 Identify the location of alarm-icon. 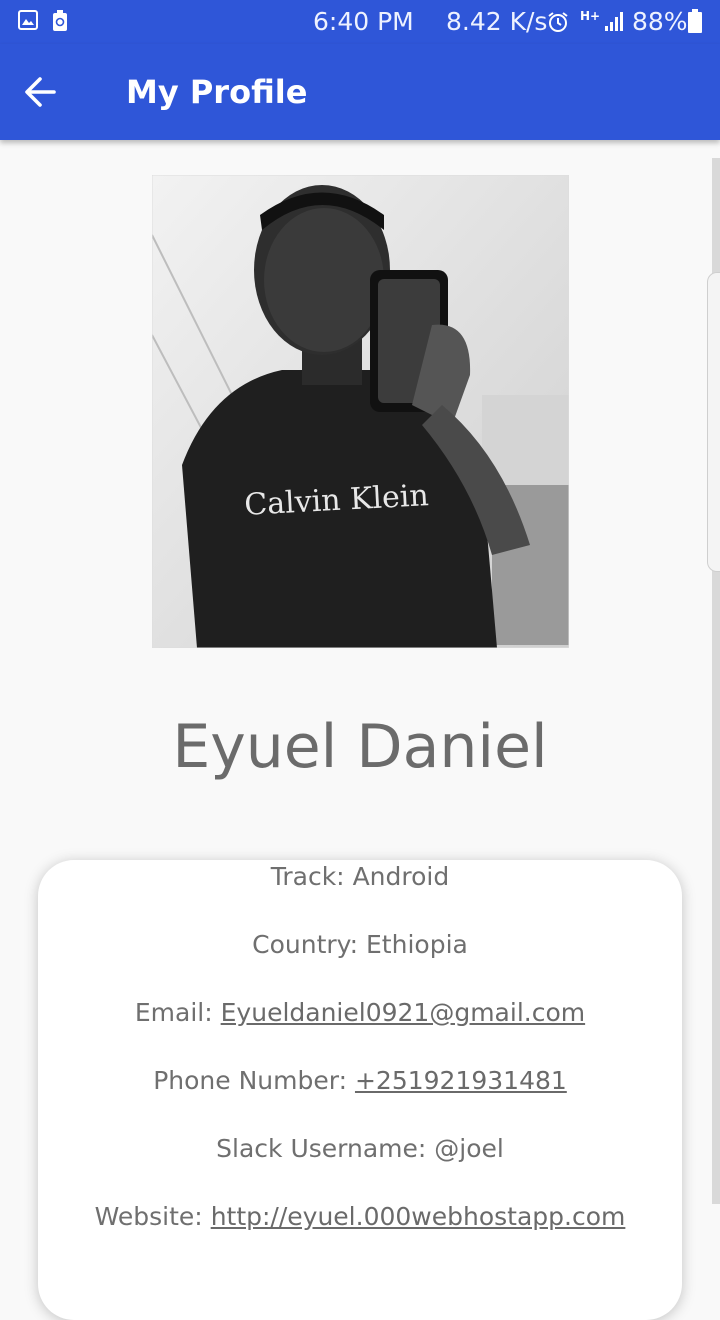
(558, 24).